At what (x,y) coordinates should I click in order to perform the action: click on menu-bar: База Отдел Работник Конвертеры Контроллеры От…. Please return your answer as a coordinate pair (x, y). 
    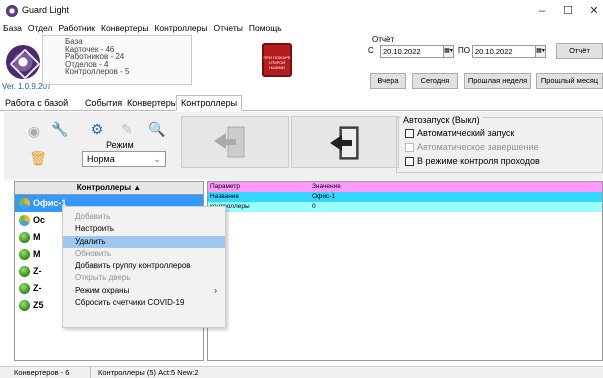
    Looking at the image, I should click on (301, 28).